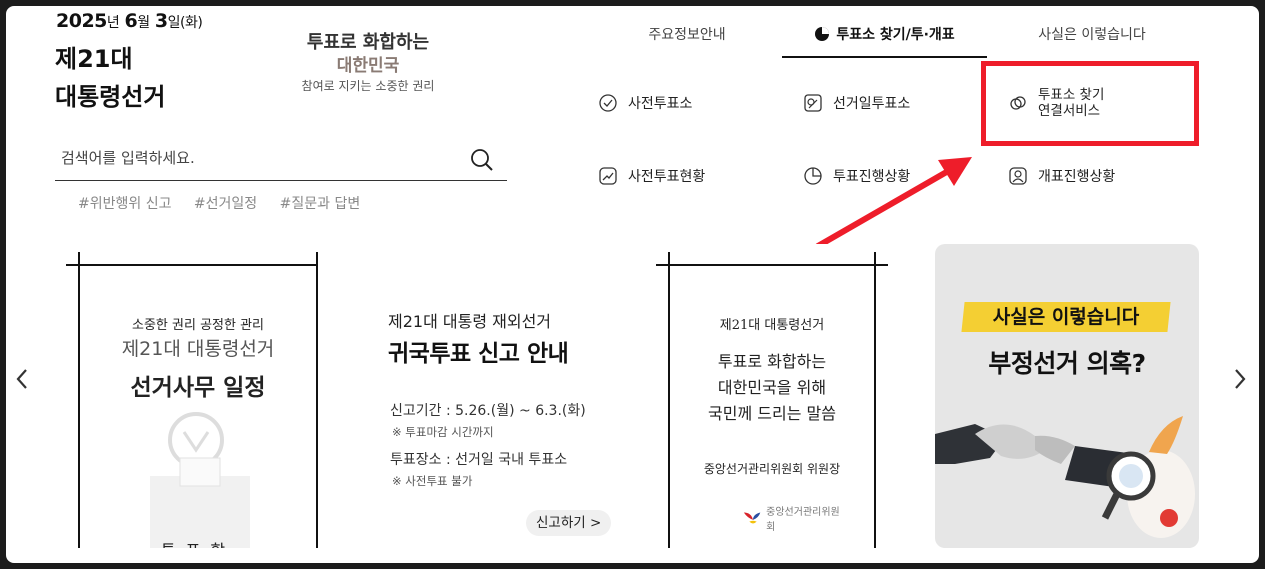 Image resolution: width=1265 pixels, height=569 pixels. Describe the element at coordinates (124, 204) in the screenshot. I see `hashtag-violation-report: #위반행위 신고` at that location.